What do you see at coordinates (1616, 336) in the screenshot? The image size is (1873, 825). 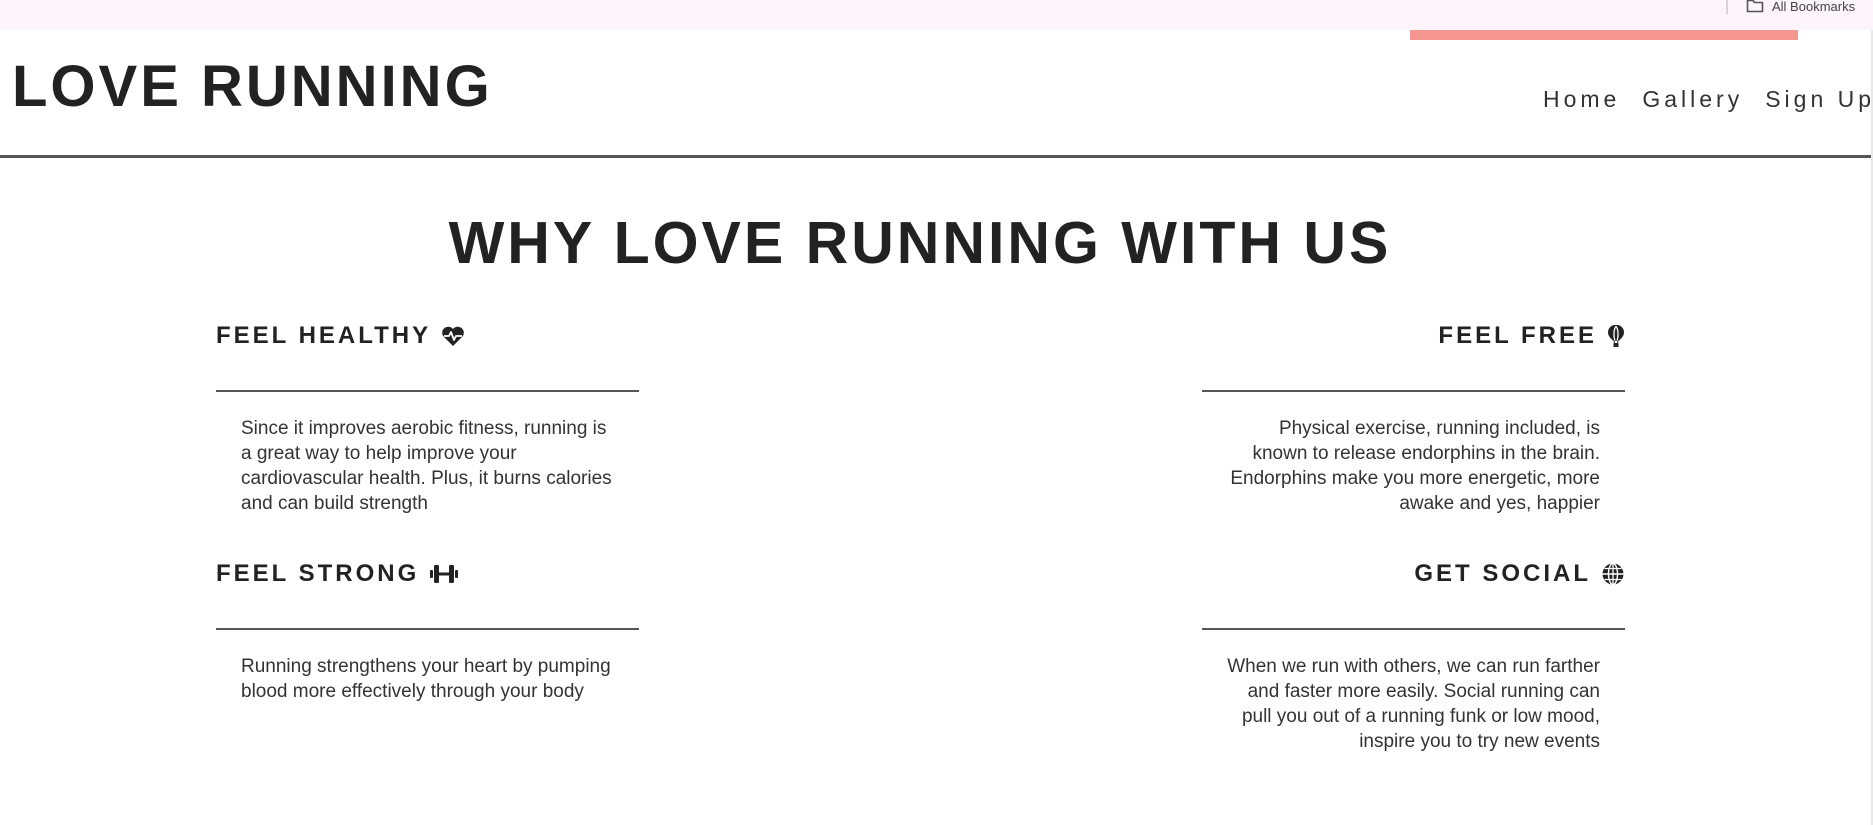 I see `hot-air-balloon-icon` at bounding box center [1616, 336].